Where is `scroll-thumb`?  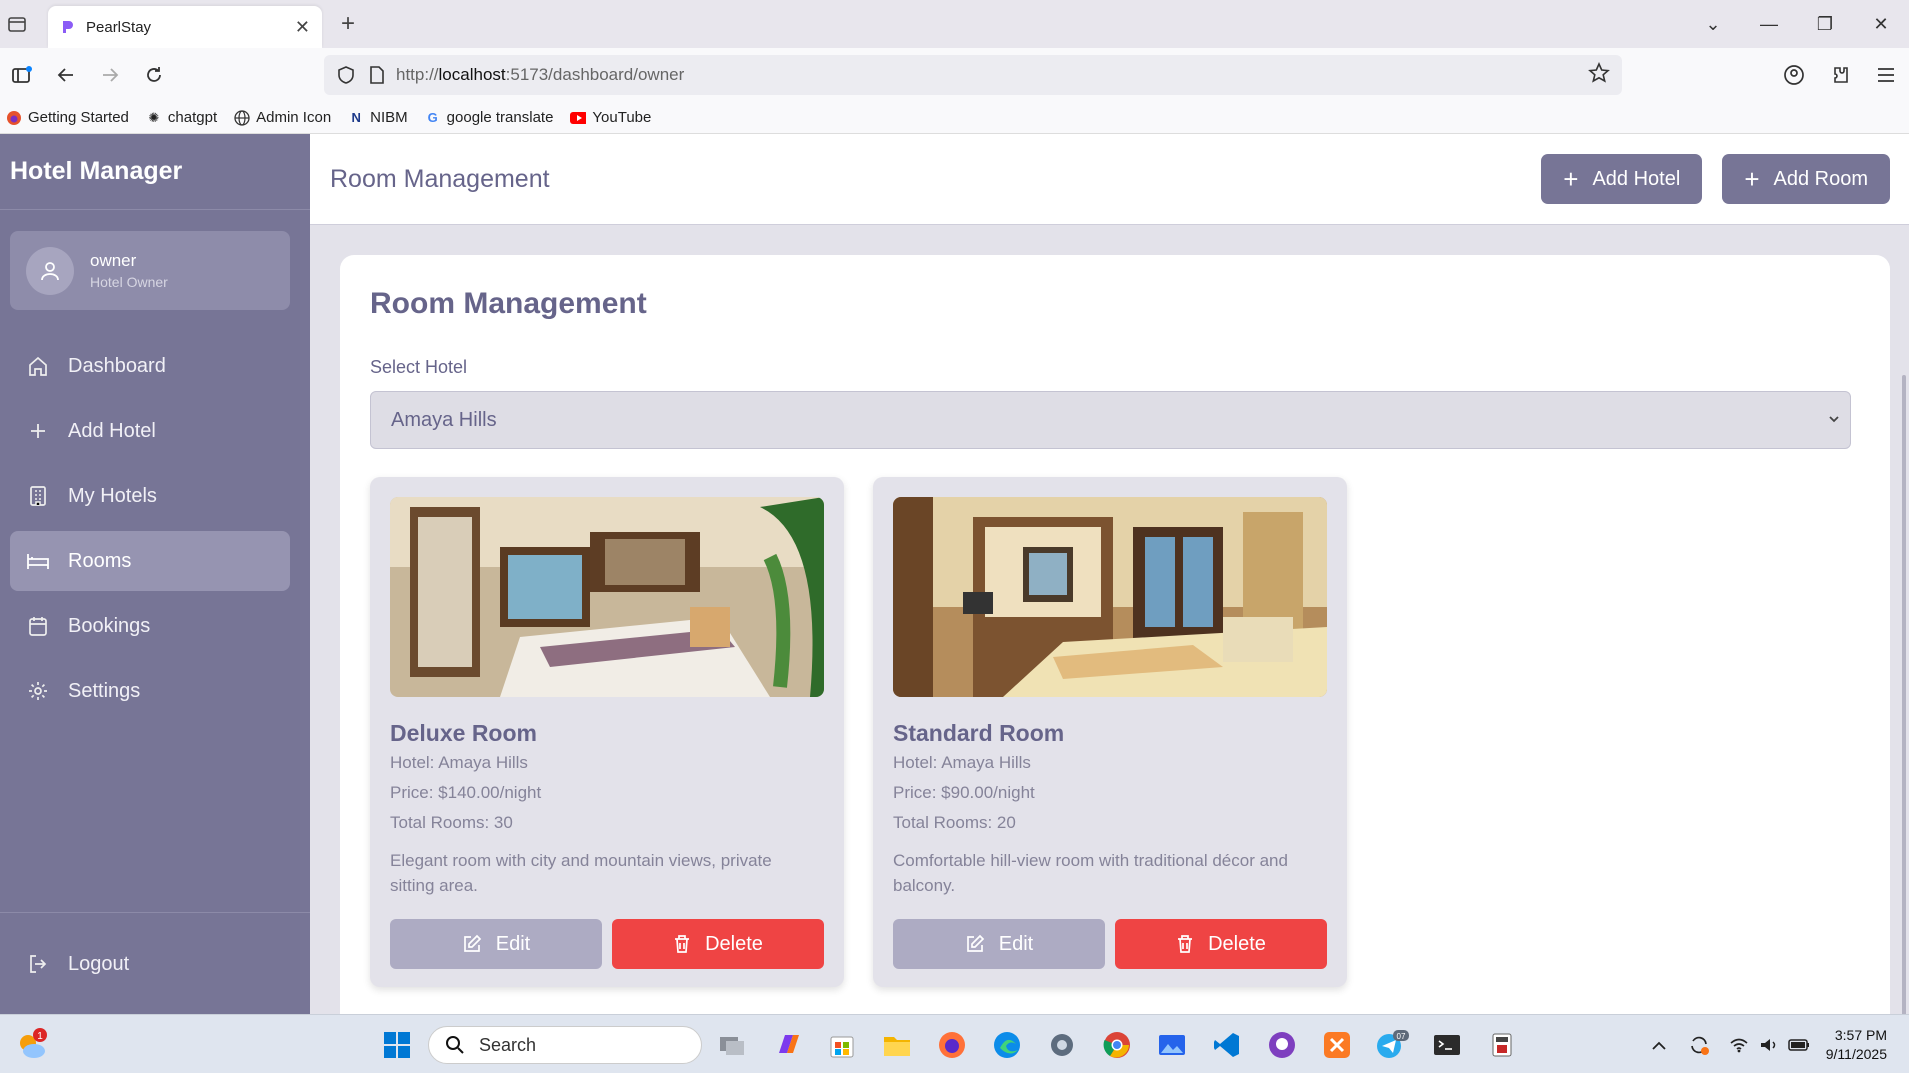
scroll-thumb is located at coordinates (1904, 724).